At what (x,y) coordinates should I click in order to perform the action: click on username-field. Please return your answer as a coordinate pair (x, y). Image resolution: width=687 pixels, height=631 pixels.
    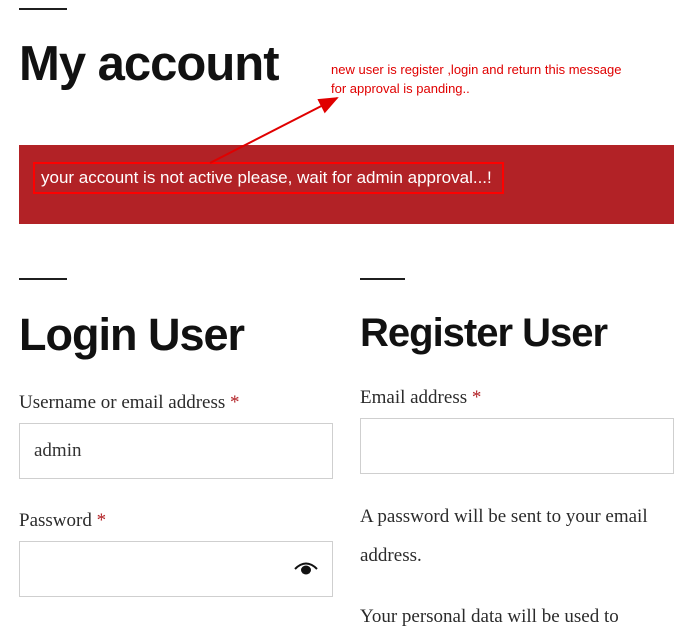
    Looking at the image, I should click on (176, 451).